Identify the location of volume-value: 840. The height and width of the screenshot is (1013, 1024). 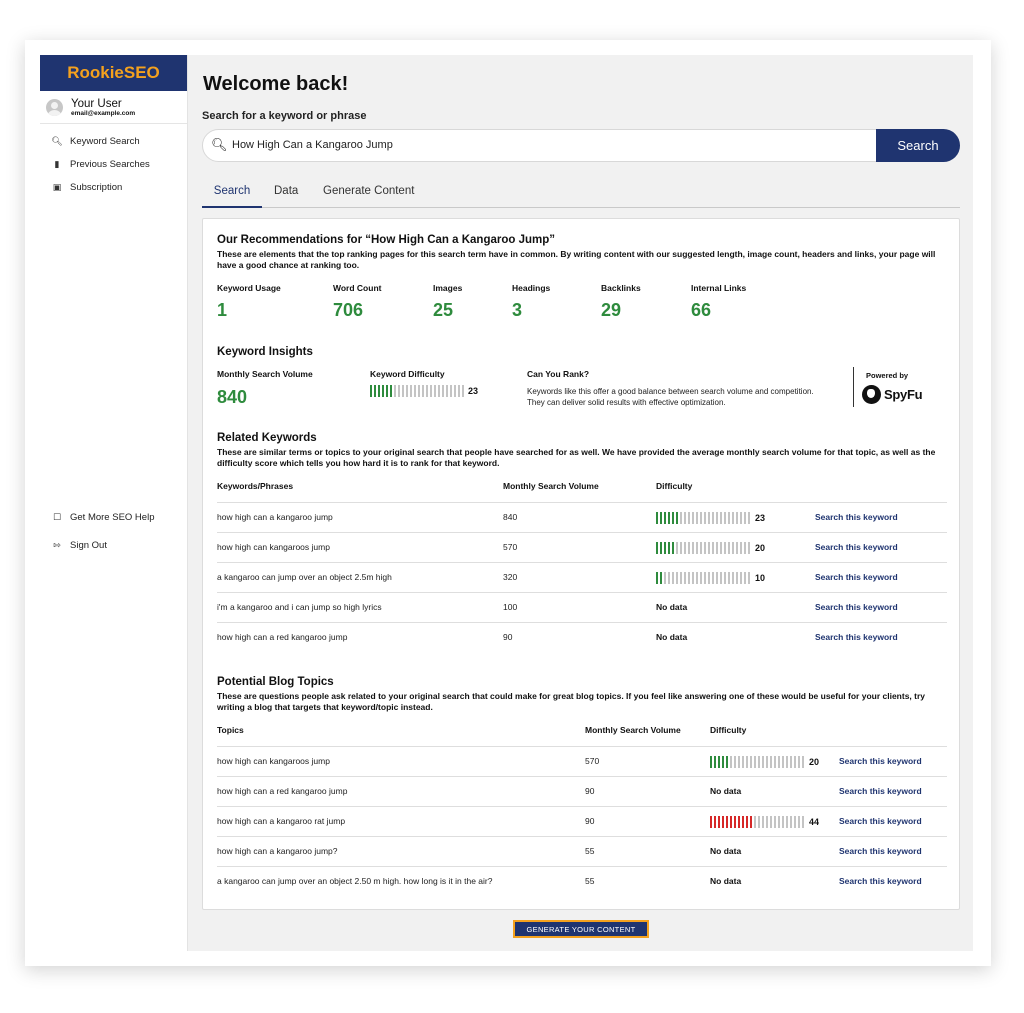
(232, 397).